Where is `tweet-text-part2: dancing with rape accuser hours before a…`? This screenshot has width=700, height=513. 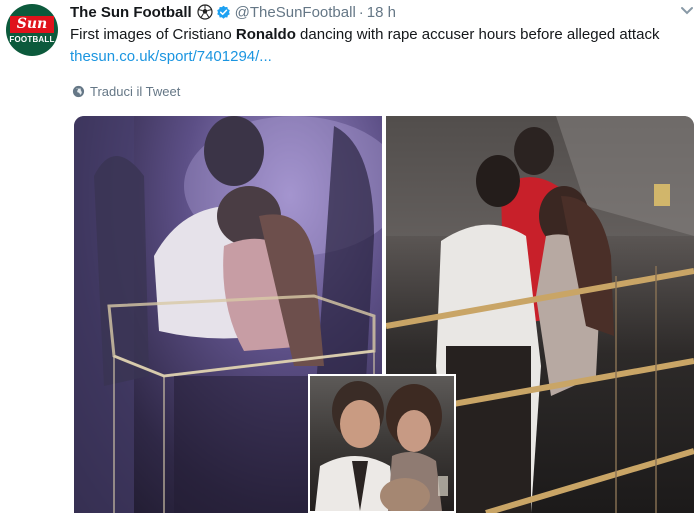 tweet-text-part2: dancing with rape accuser hours before a… is located at coordinates (477, 34).